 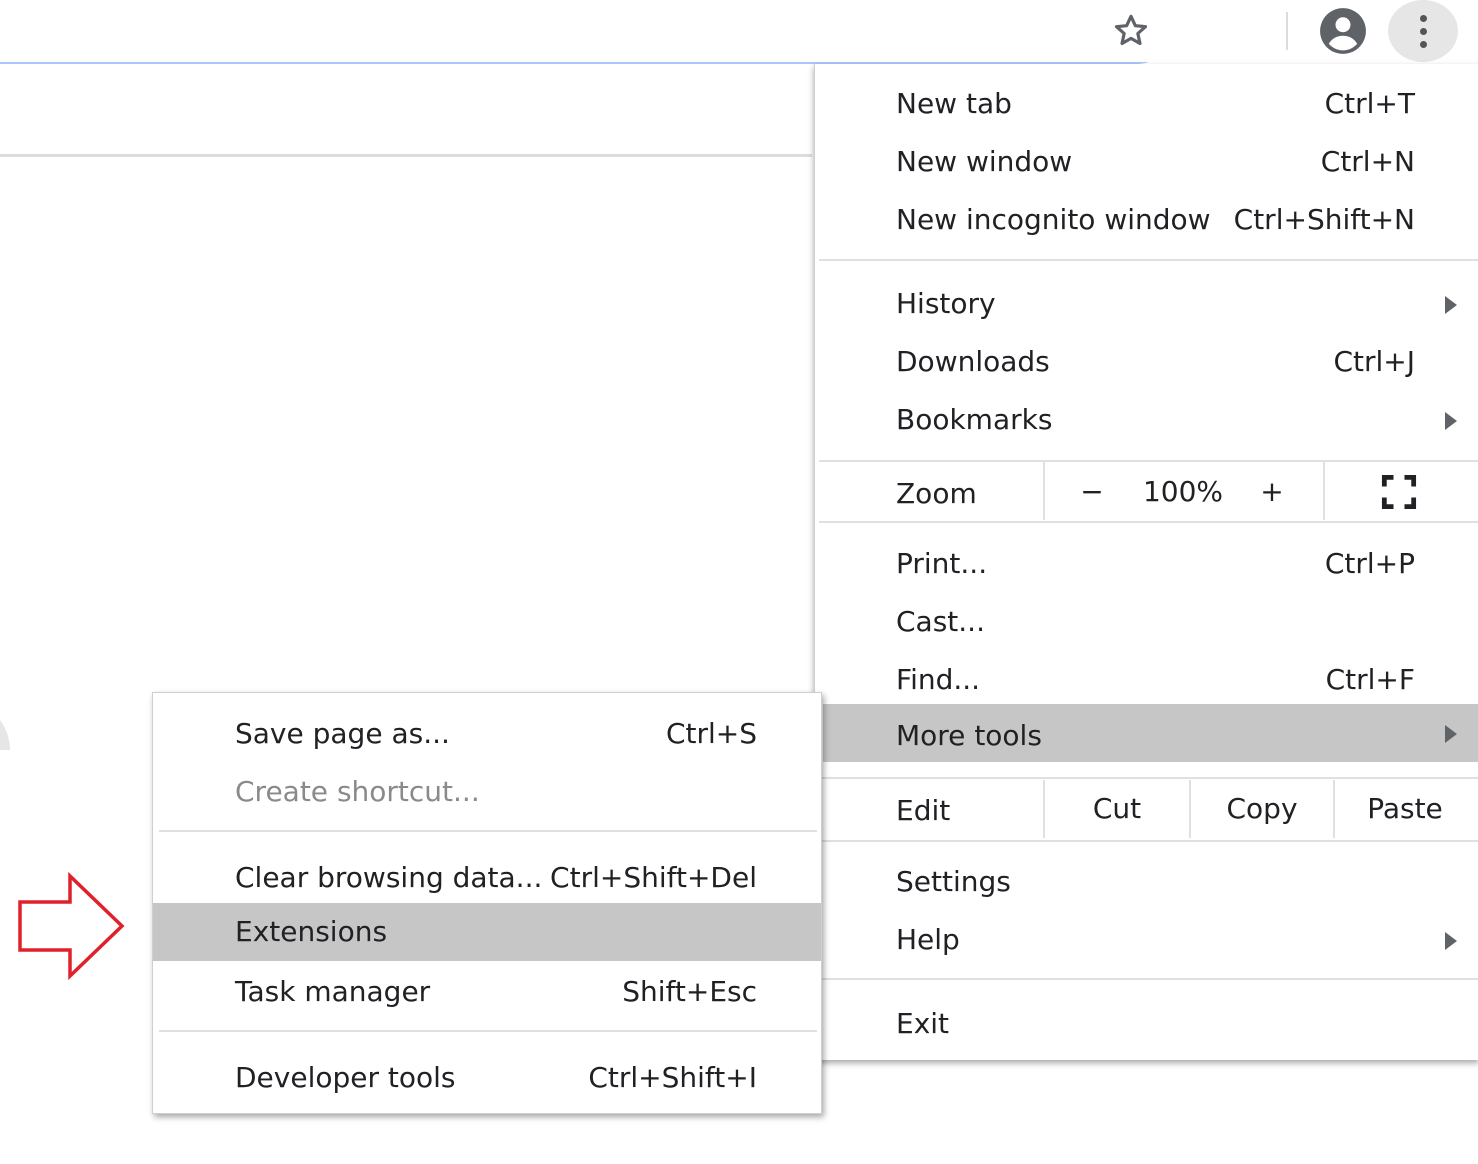 What do you see at coordinates (345, 1077) in the screenshot?
I see `menu-item-label: Developer tools` at bounding box center [345, 1077].